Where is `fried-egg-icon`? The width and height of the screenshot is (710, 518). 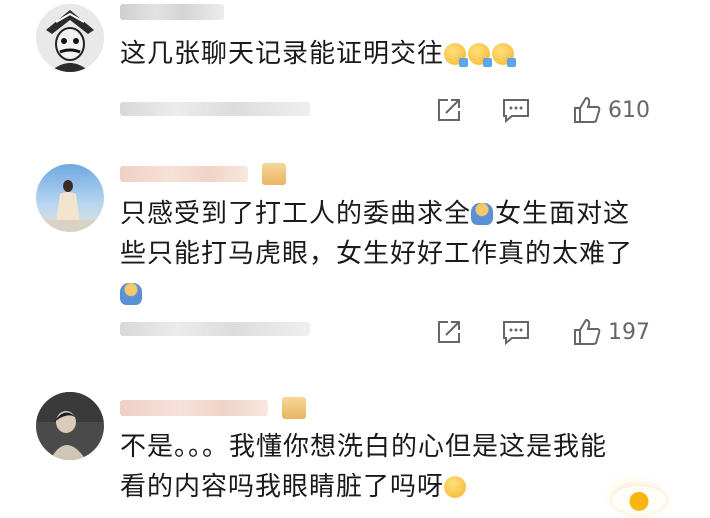 fried-egg-icon is located at coordinates (639, 500).